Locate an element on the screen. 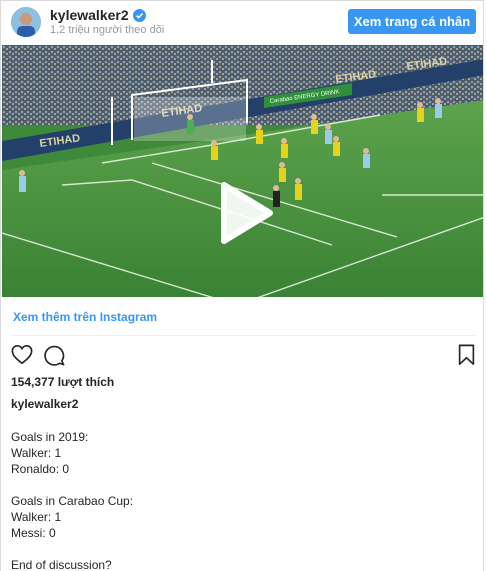 The image size is (487, 571). comment-icon is located at coordinates (54, 355).